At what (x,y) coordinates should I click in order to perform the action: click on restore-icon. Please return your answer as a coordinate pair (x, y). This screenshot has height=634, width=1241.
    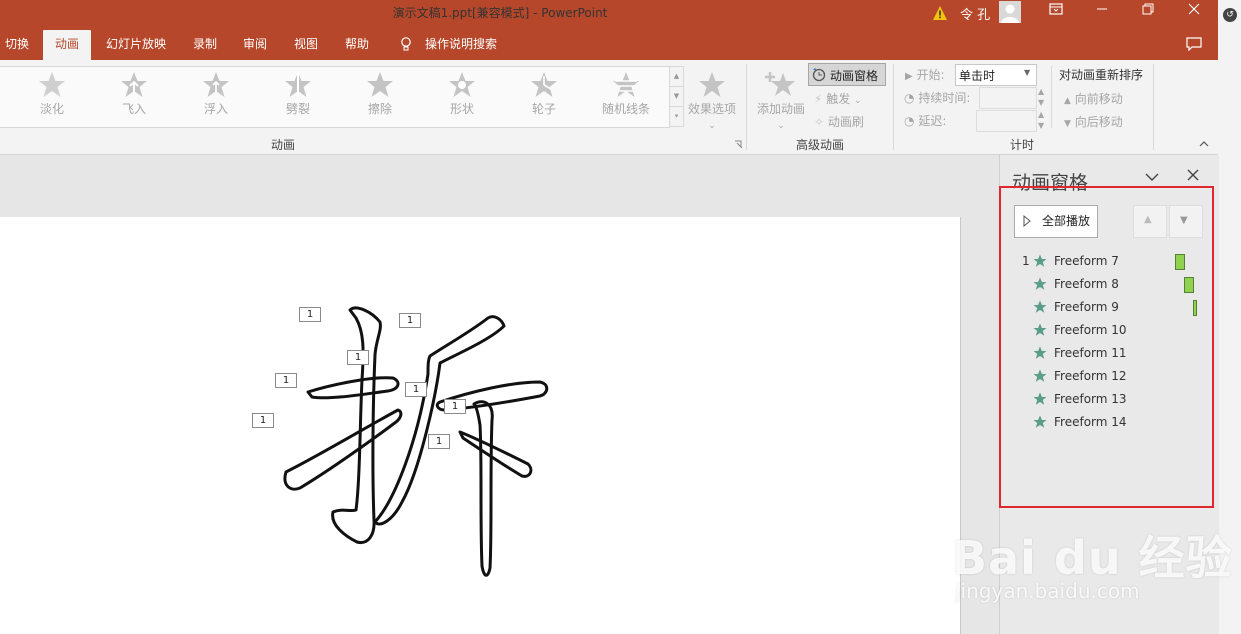
    Looking at the image, I should click on (1148, 9).